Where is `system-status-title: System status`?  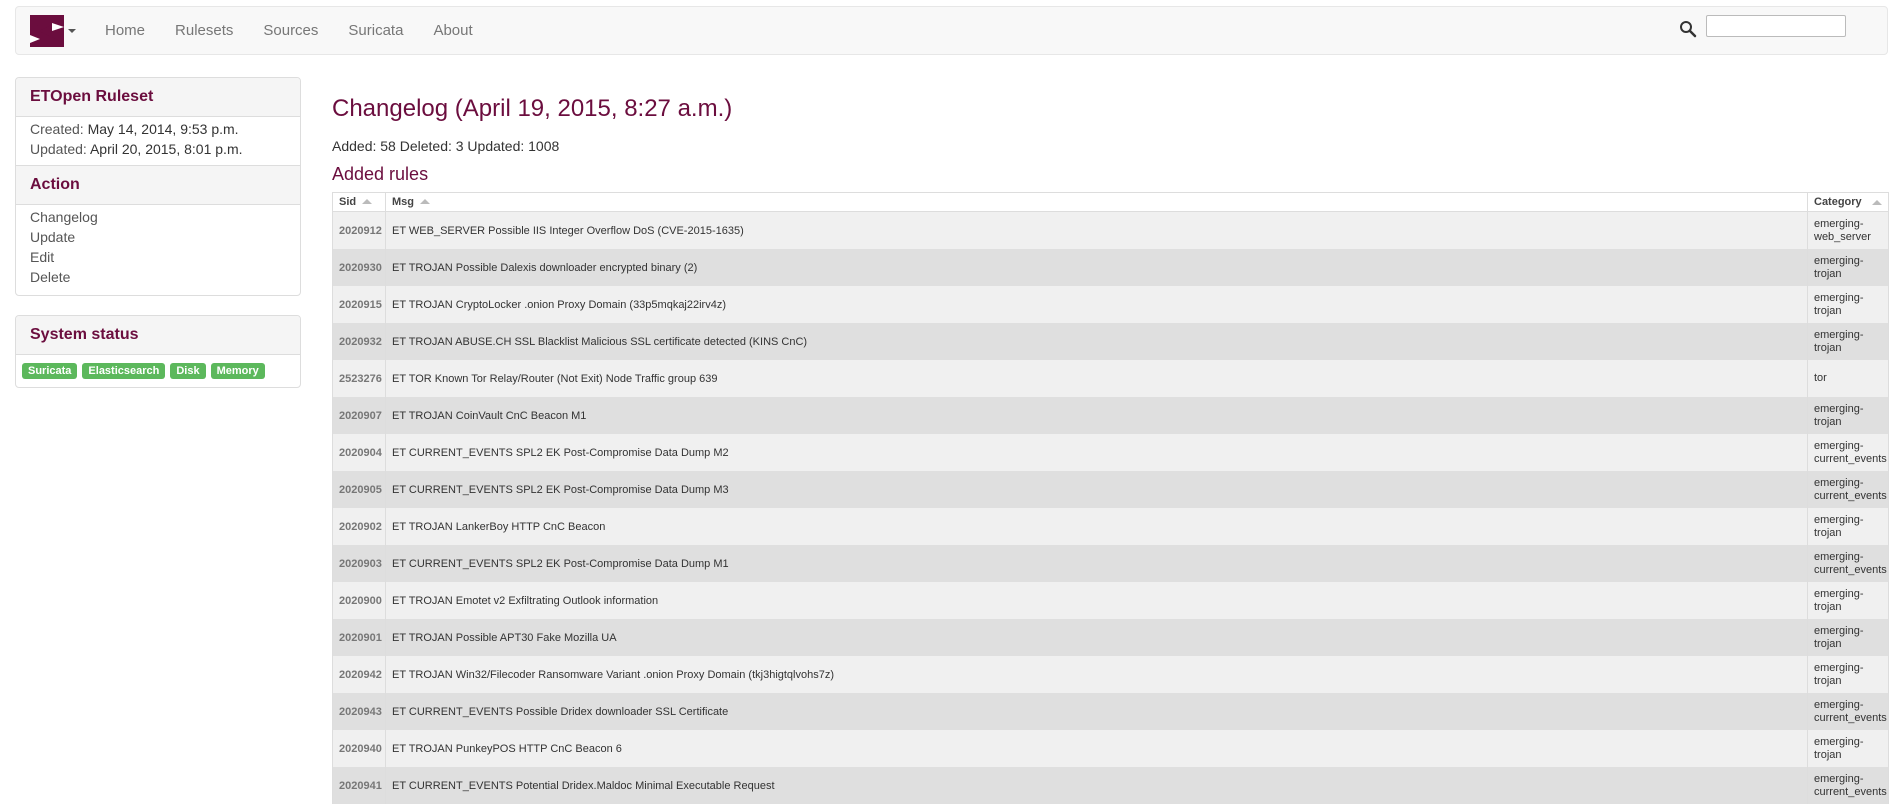 system-status-title: System status is located at coordinates (158, 335).